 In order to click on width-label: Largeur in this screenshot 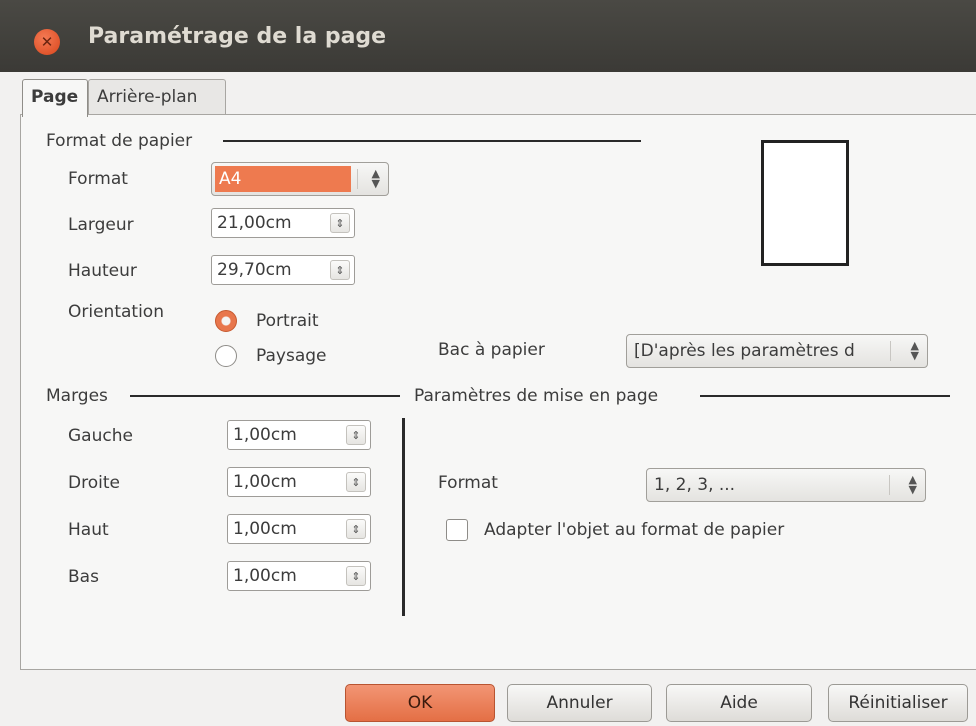, I will do `click(101, 225)`.